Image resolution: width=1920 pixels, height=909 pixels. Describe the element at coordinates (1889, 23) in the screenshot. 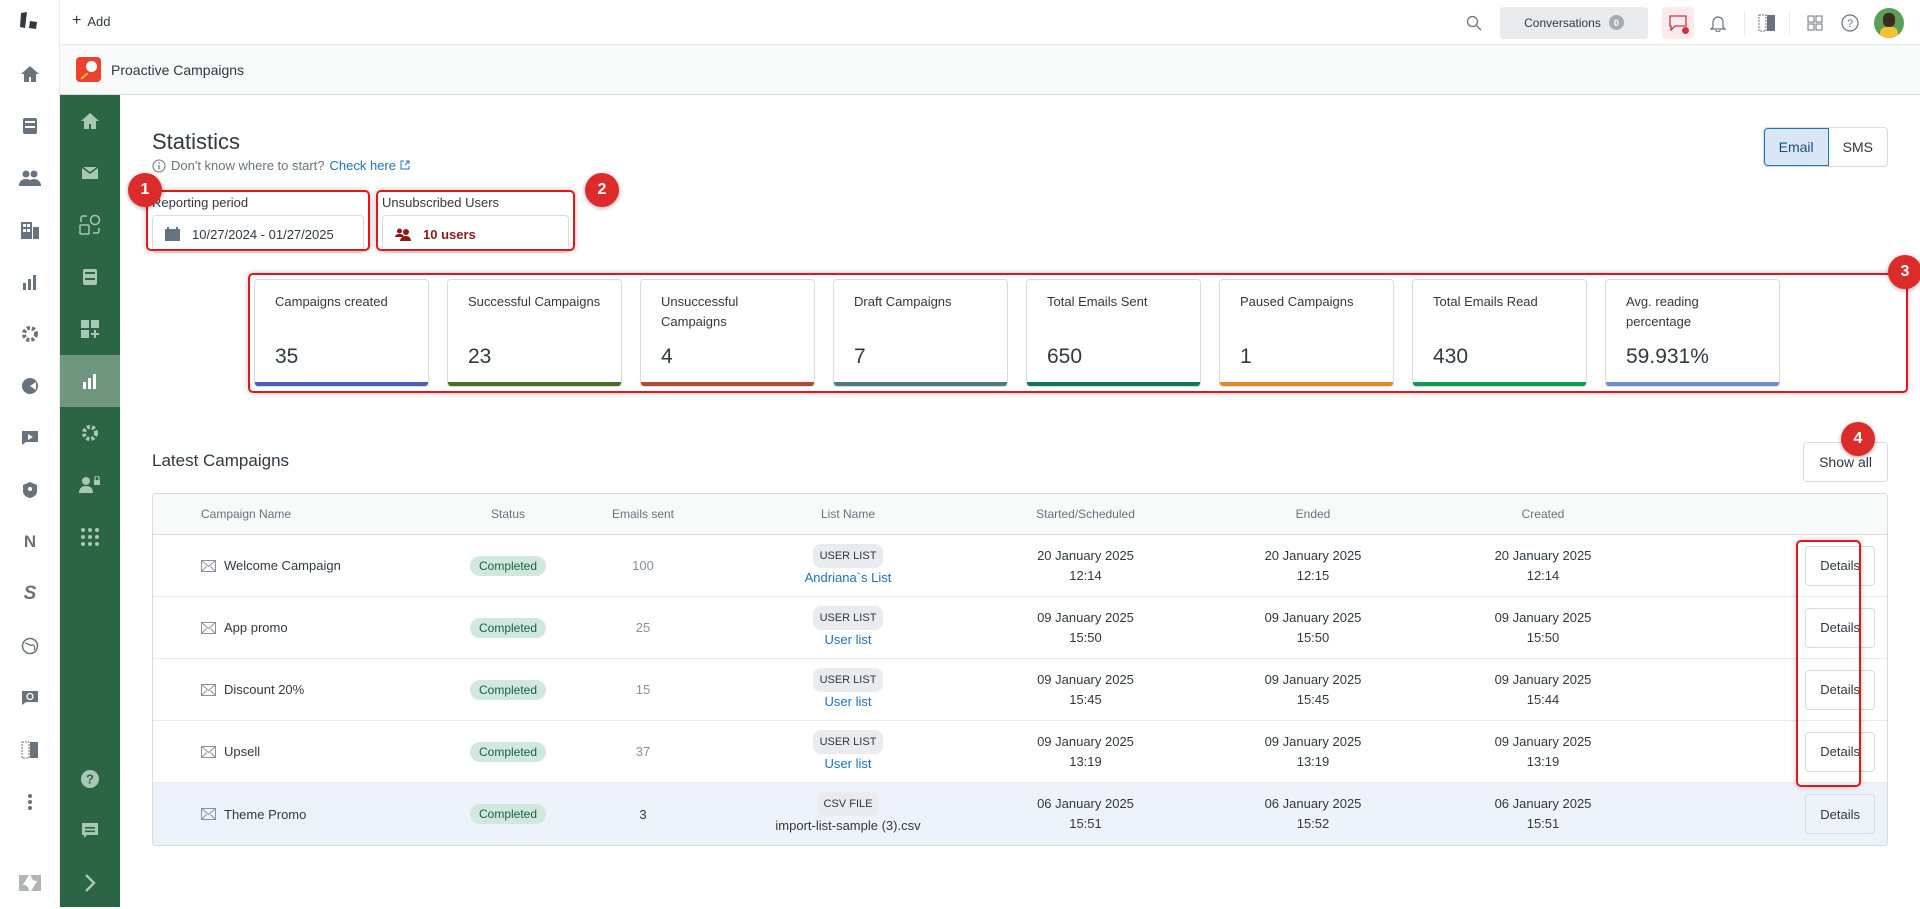

I see `user-avatar` at that location.